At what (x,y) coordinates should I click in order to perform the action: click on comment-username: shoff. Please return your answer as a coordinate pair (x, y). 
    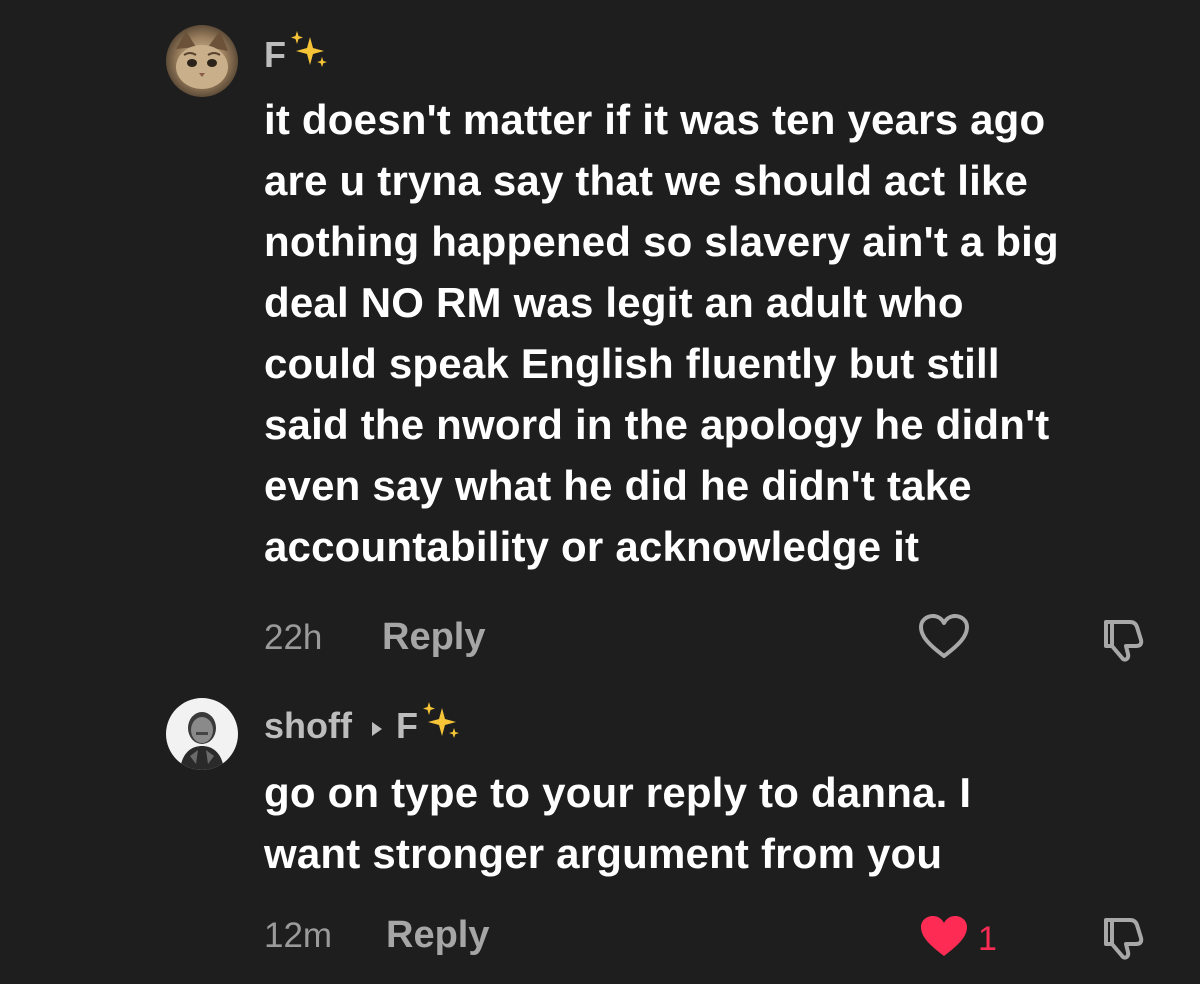
    Looking at the image, I should click on (308, 726).